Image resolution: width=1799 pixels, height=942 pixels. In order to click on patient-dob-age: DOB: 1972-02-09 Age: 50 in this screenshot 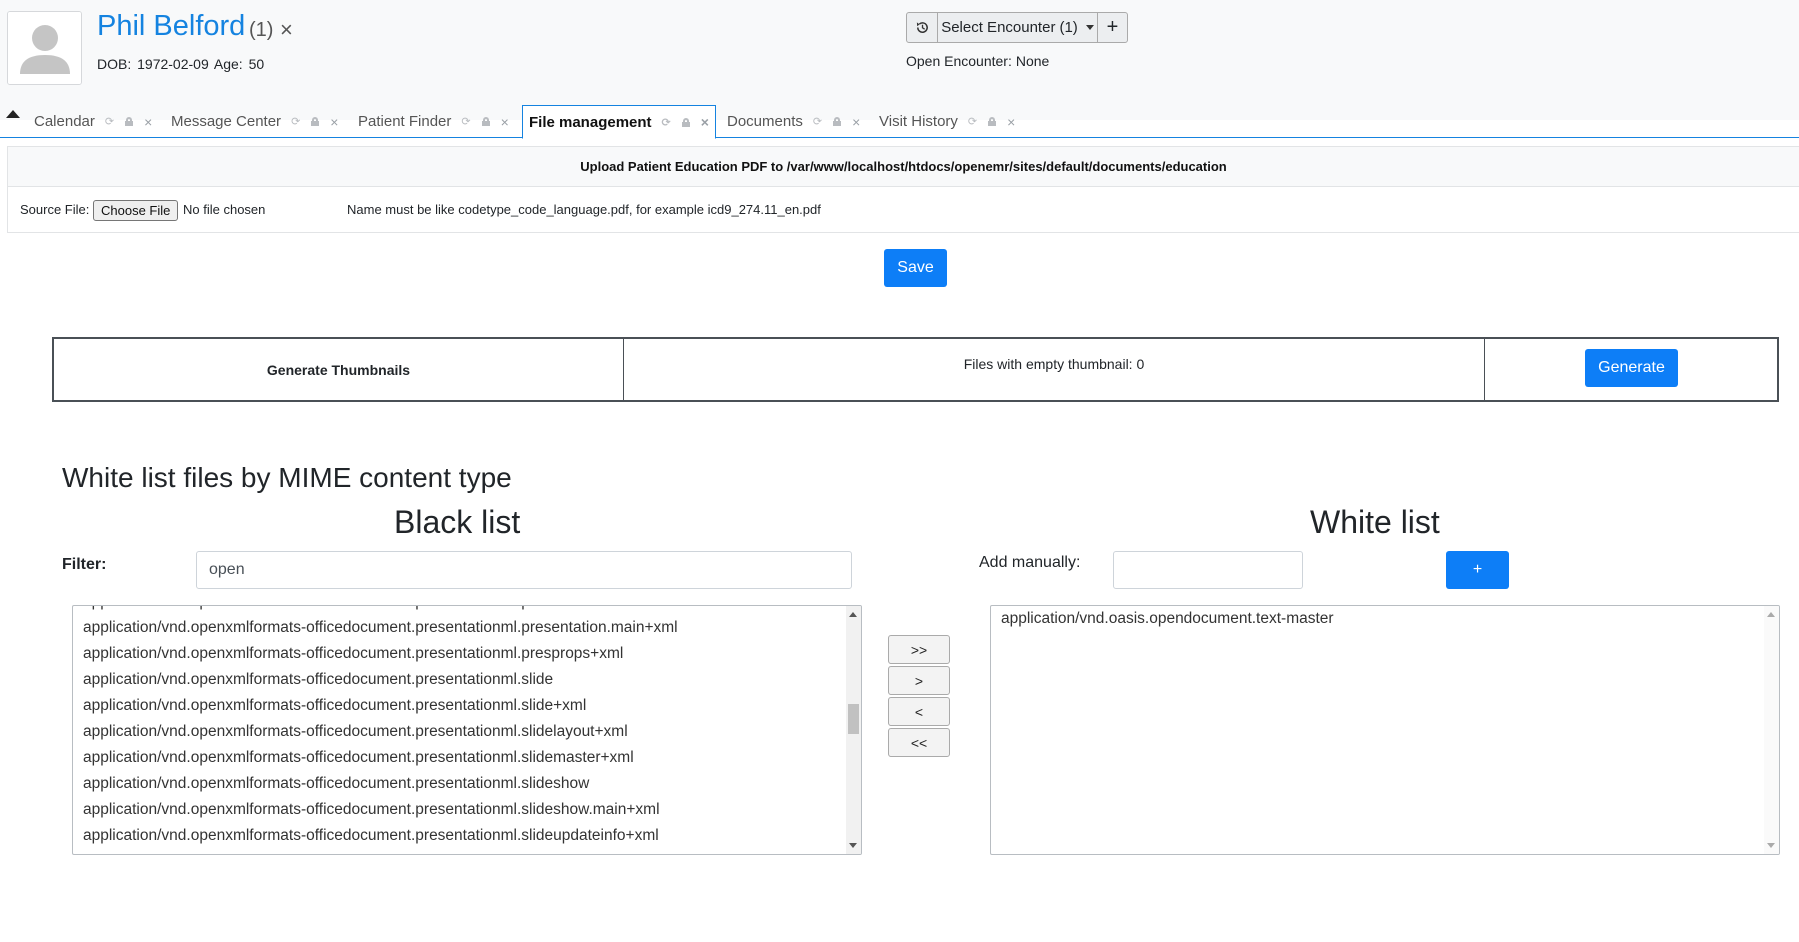, I will do `click(181, 64)`.